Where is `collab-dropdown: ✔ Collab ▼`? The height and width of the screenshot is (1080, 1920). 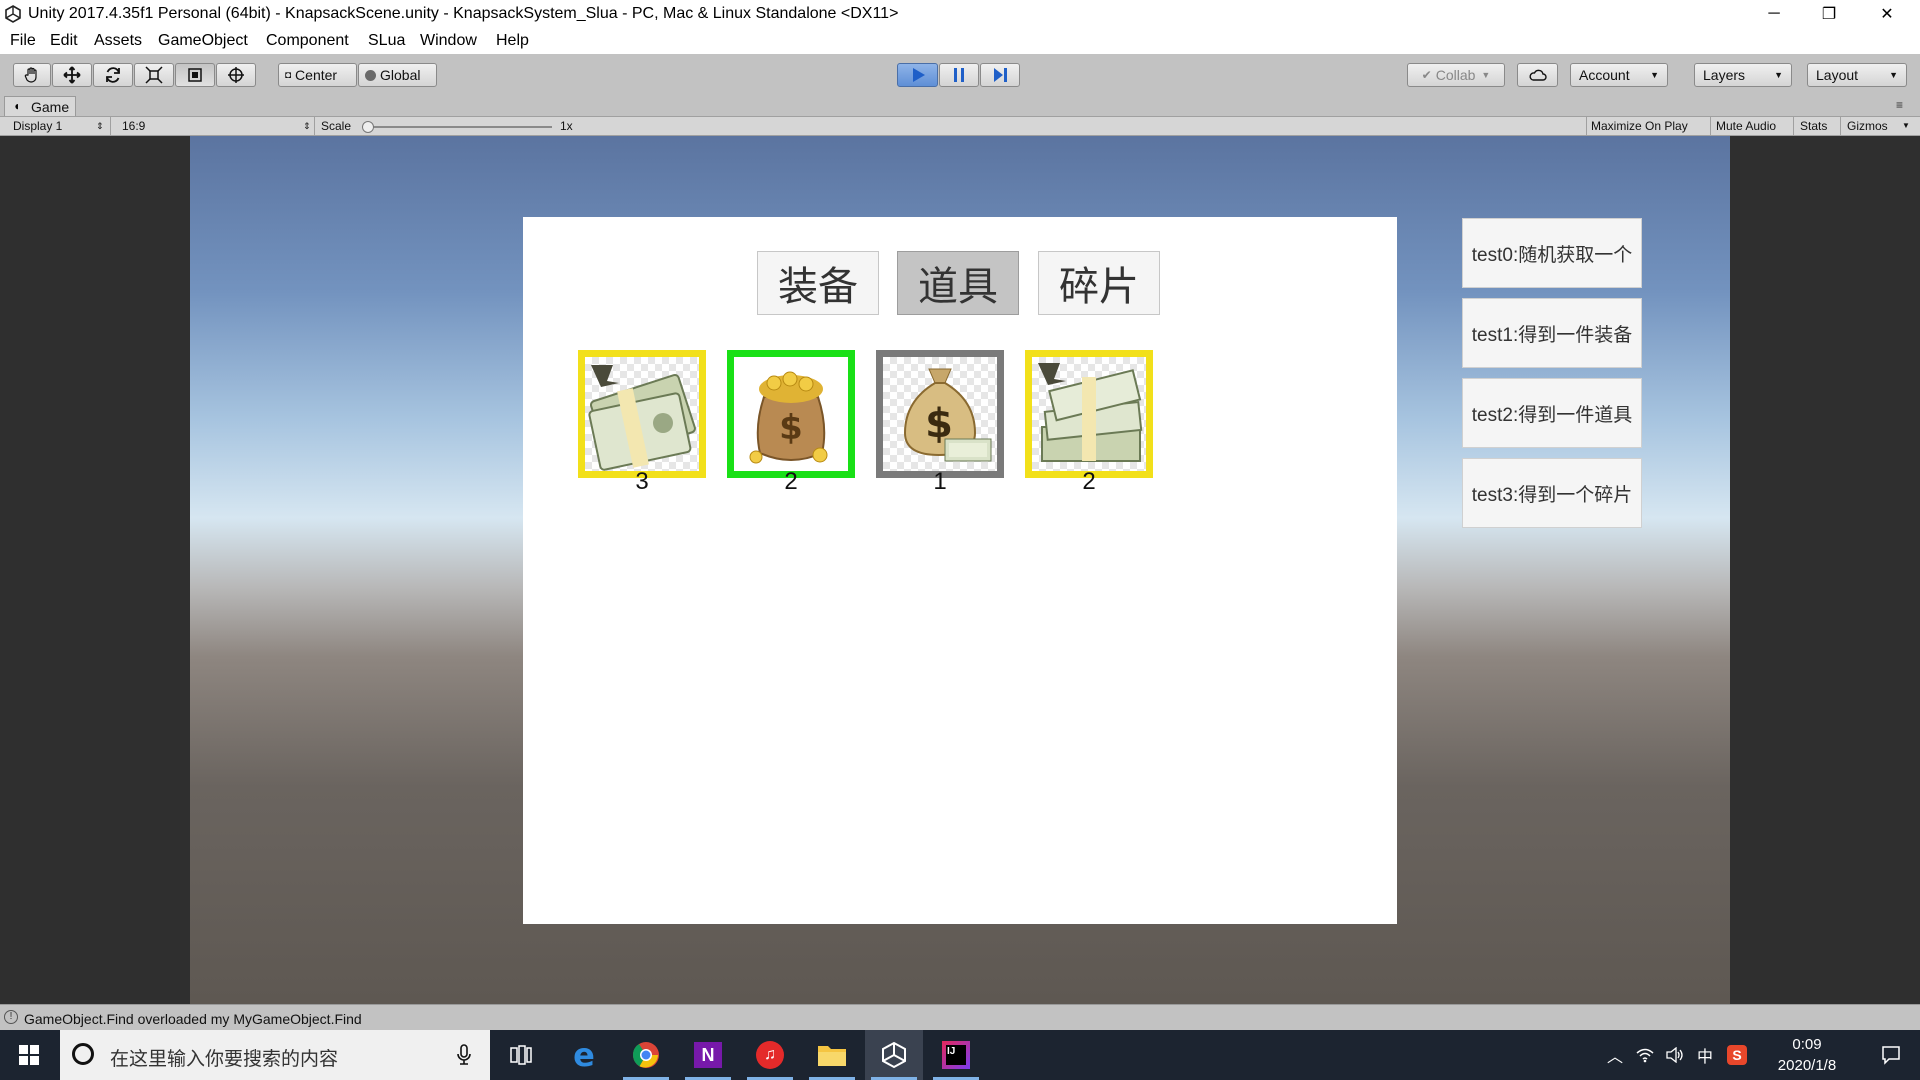 collab-dropdown: ✔ Collab ▼ is located at coordinates (1456, 75).